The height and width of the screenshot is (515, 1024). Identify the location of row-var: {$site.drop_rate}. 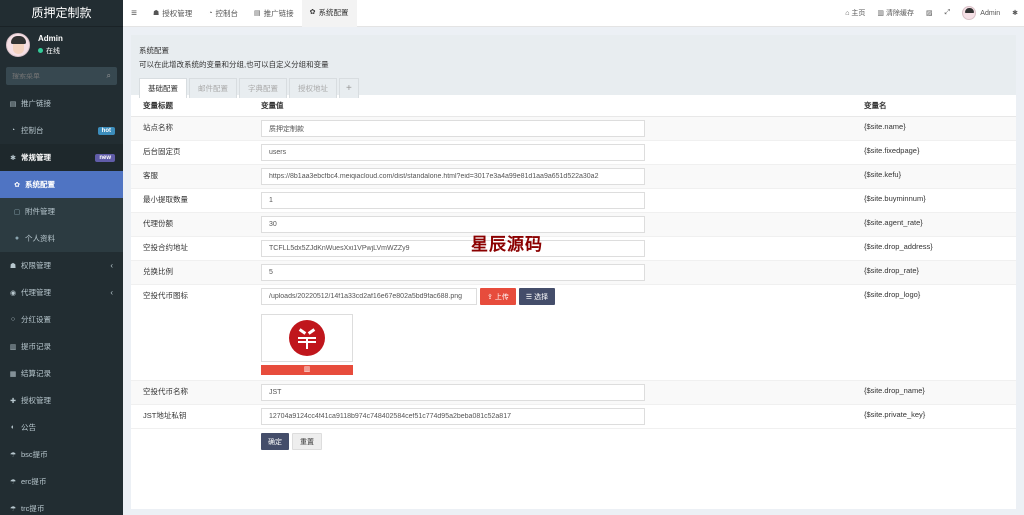
(892, 270).